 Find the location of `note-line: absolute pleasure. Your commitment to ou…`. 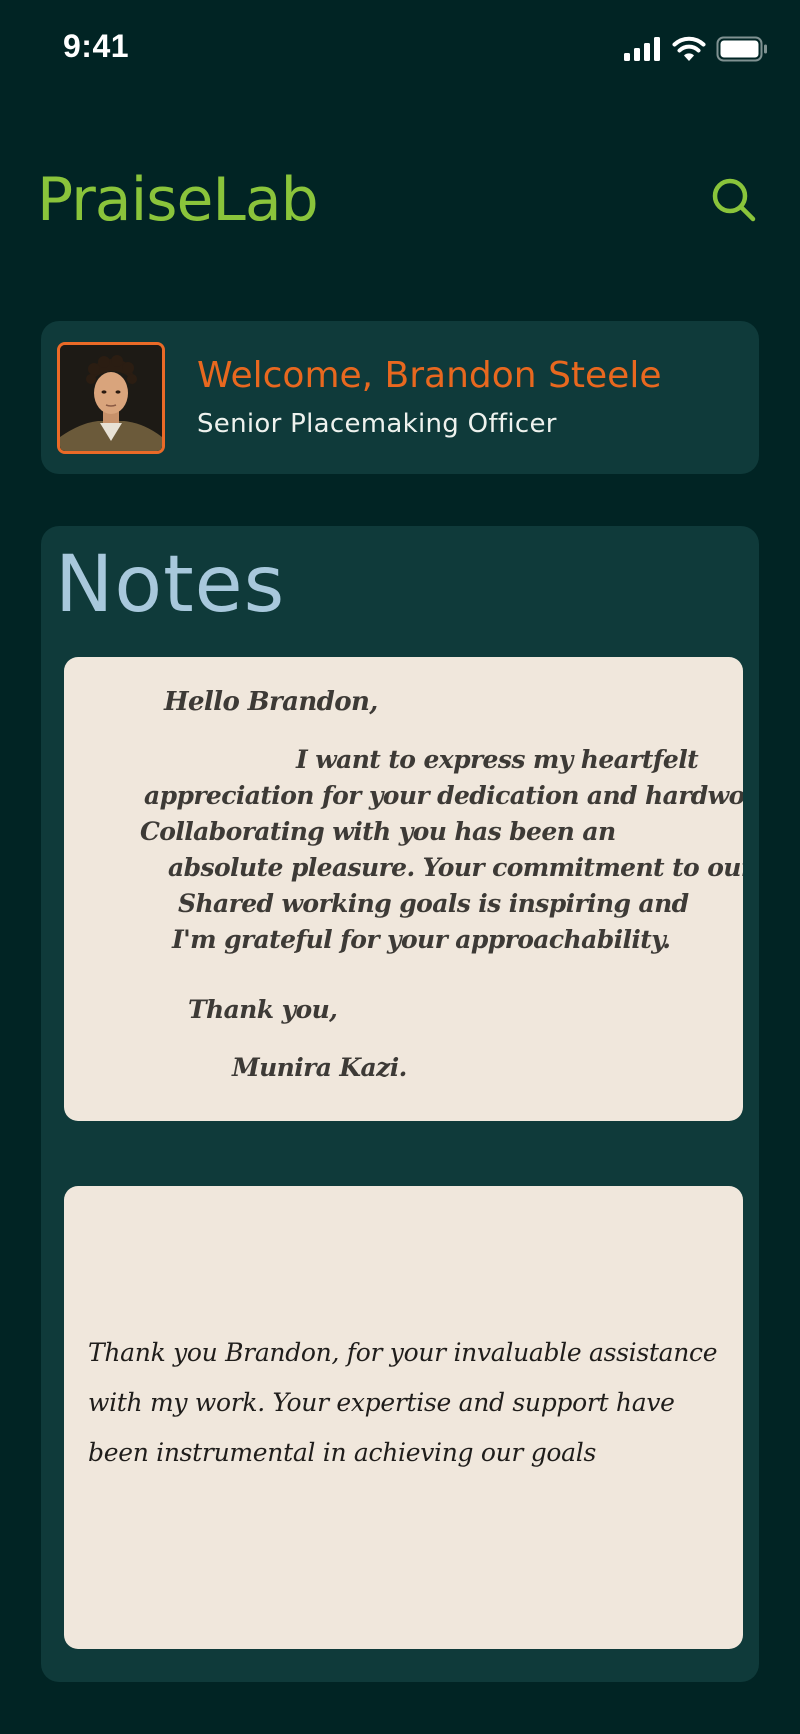

note-line: absolute pleasure. Your commitment to ou… is located at coordinates (455, 867).